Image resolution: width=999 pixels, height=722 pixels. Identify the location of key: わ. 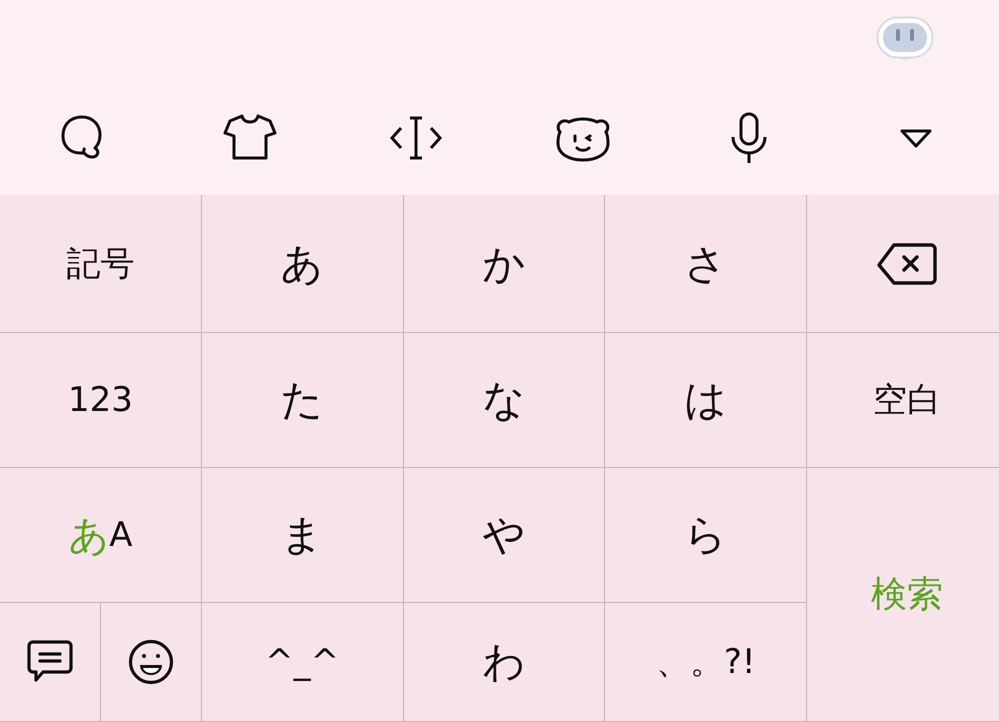
(504, 662).